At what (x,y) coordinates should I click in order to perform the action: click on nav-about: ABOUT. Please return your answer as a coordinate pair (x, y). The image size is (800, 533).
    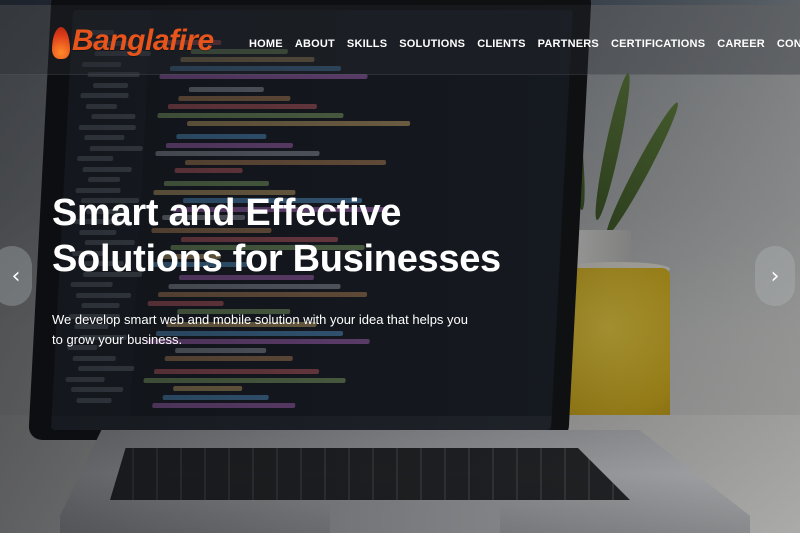
    Looking at the image, I should click on (315, 44).